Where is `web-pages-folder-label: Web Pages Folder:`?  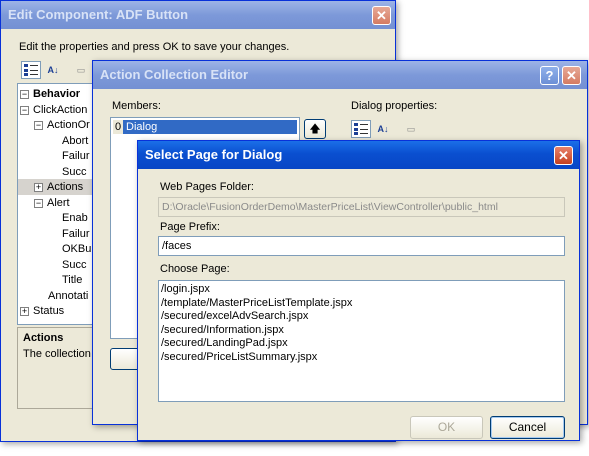
web-pages-folder-label: Web Pages Folder: is located at coordinates (207, 187).